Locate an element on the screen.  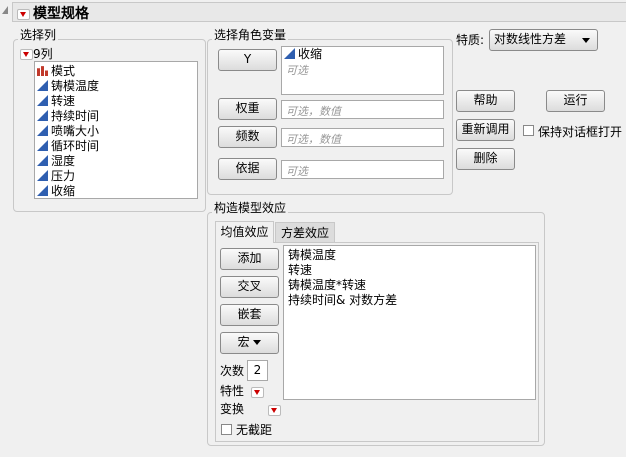
select-columns-label: 选择列 is located at coordinates (38, 34).